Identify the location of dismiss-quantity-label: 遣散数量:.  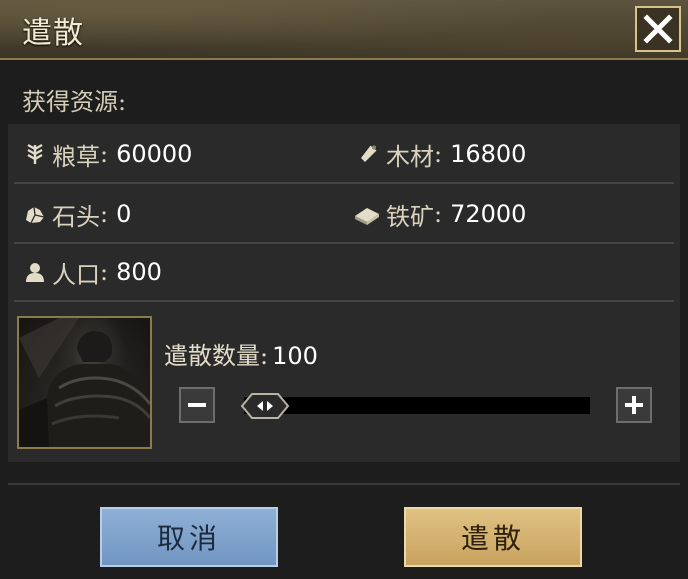
(216, 356).